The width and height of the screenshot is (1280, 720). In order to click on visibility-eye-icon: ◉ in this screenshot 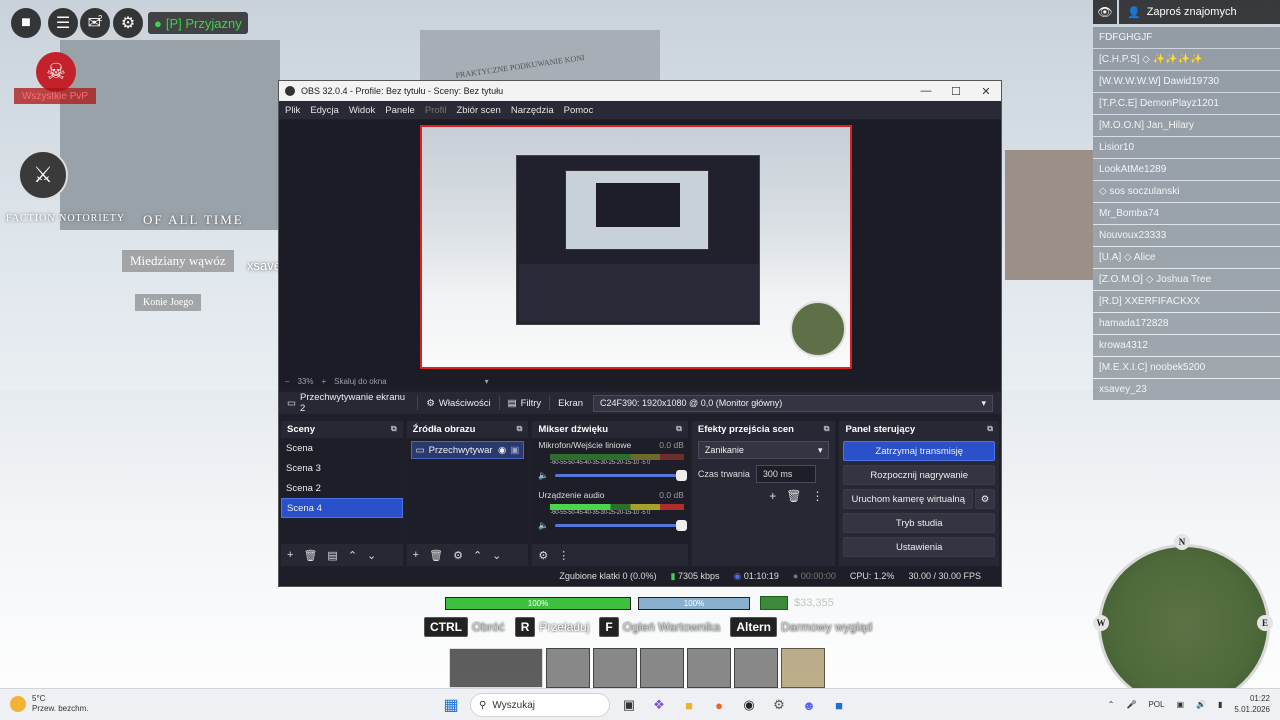, I will do `click(502, 450)`.